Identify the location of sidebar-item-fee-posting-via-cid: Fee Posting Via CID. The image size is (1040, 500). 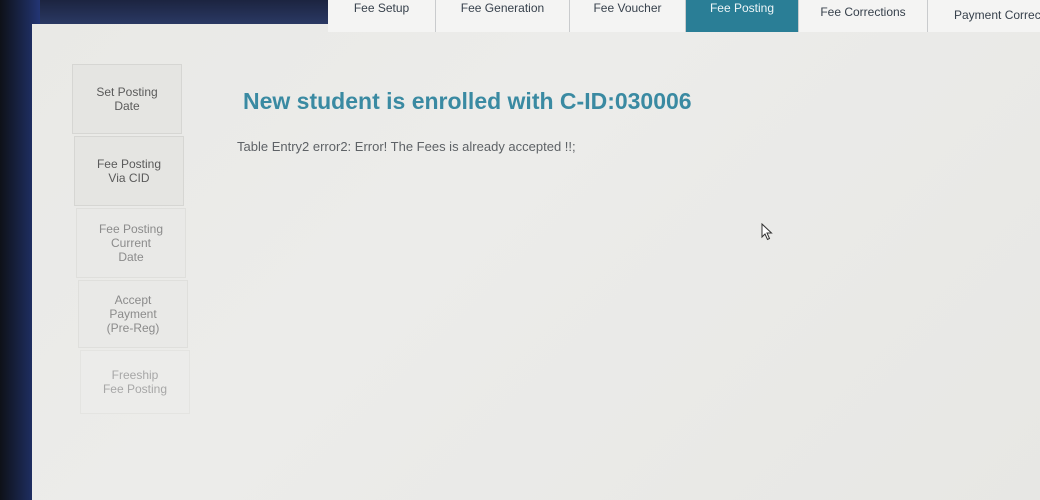
(129, 171).